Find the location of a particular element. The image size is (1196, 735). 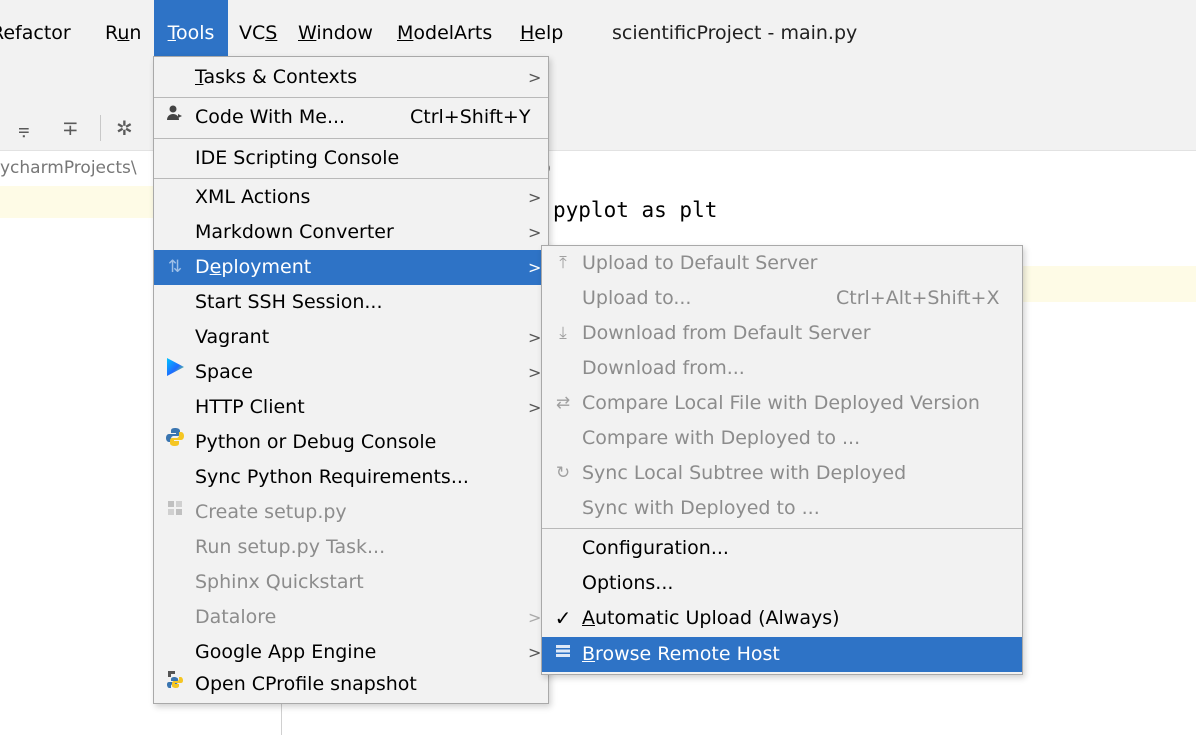

user-icon is located at coordinates (175, 117).